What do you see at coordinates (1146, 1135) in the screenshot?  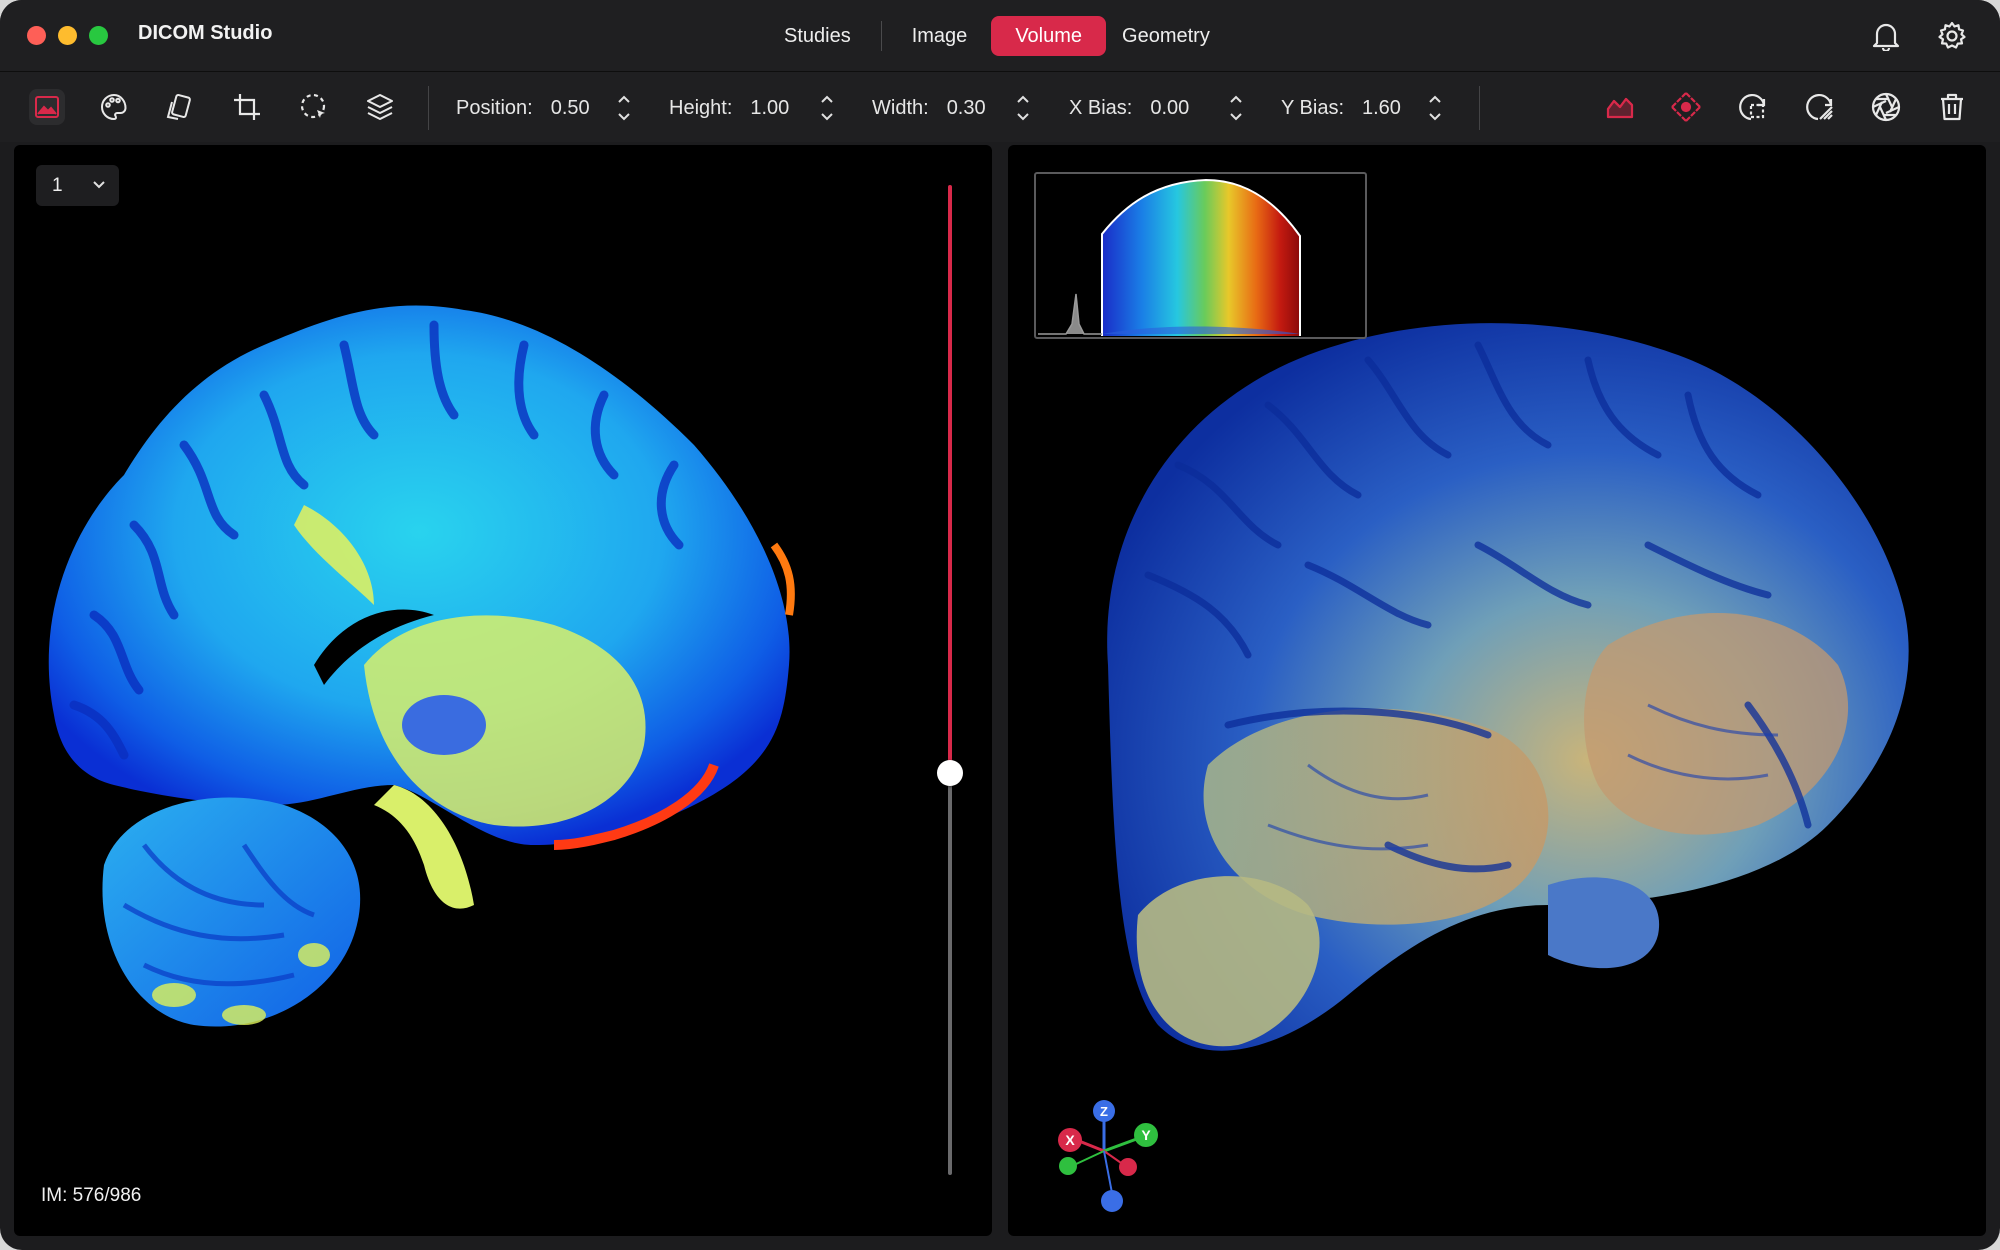 I see `y-axis-label: Y` at bounding box center [1146, 1135].